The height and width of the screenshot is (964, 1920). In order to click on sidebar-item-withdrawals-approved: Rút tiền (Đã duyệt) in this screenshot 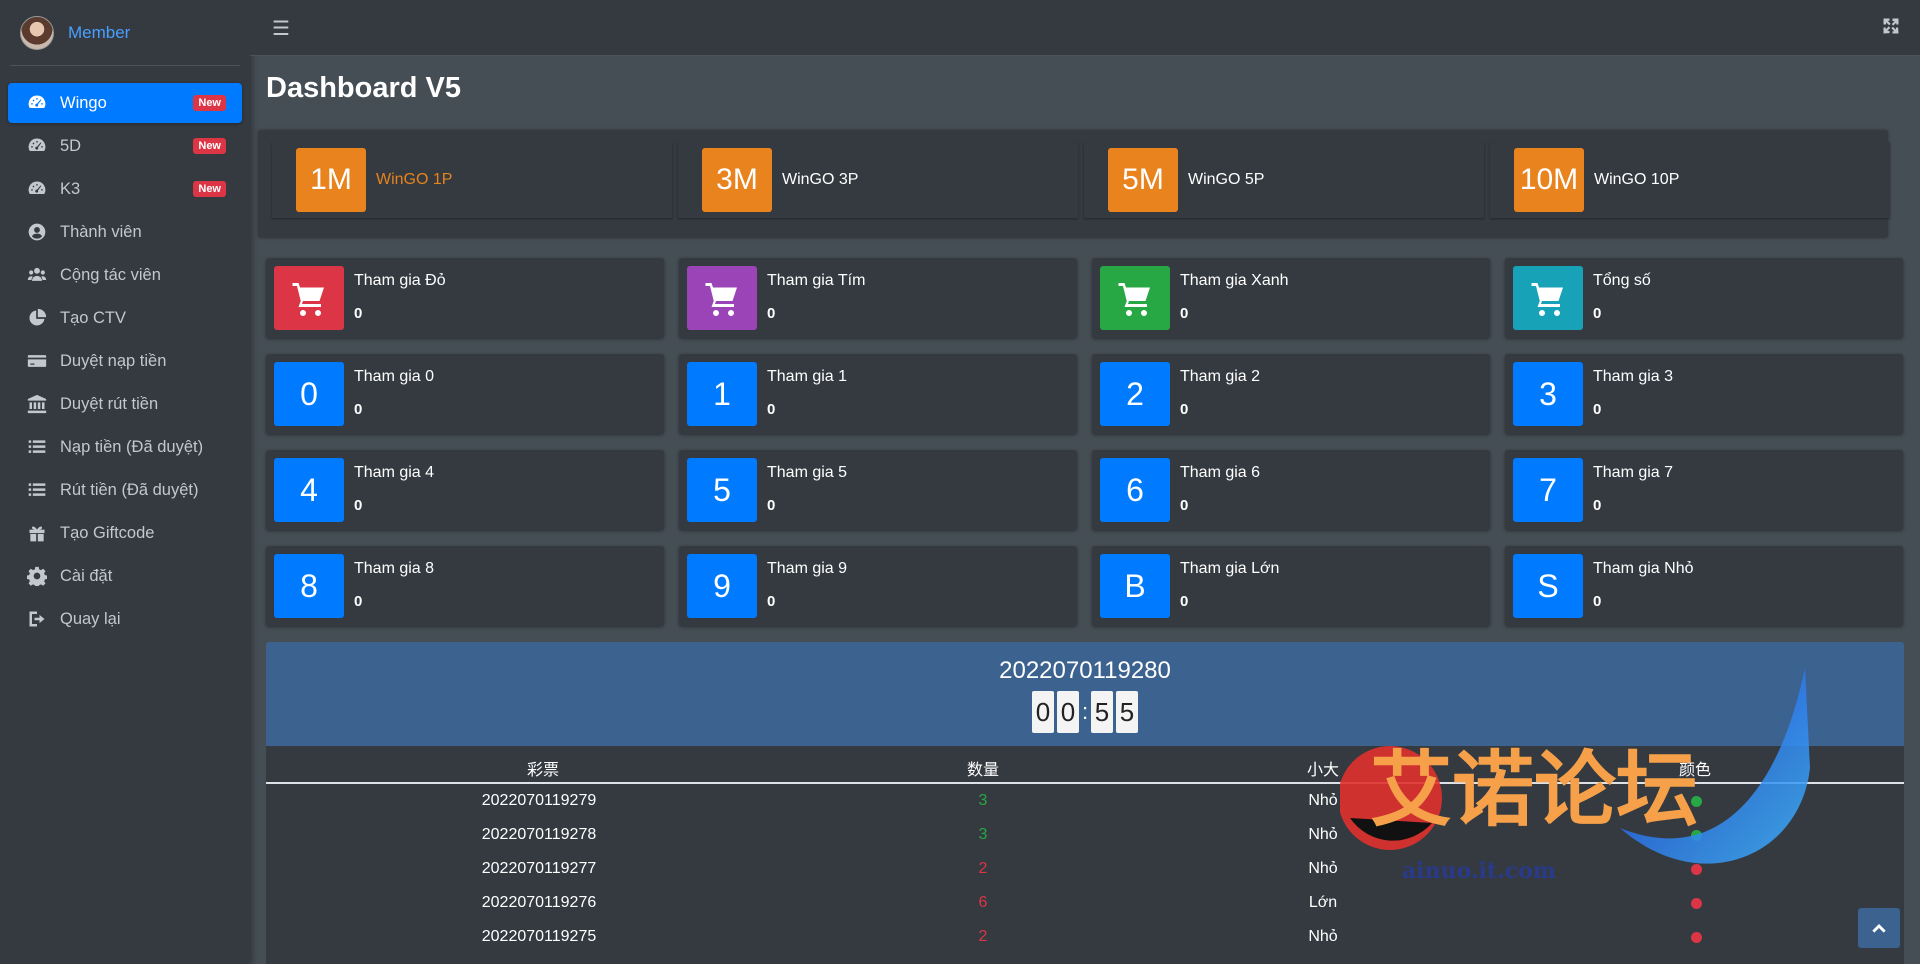, I will do `click(125, 490)`.